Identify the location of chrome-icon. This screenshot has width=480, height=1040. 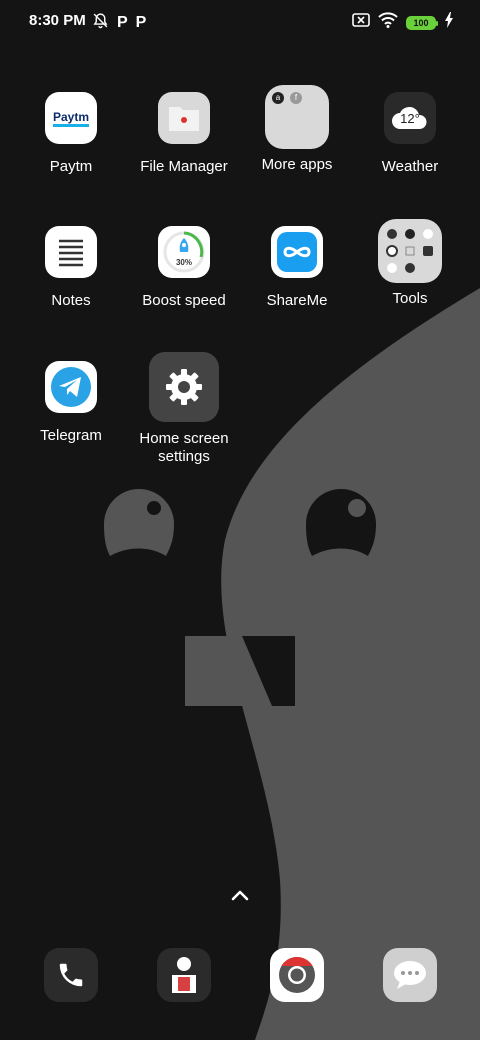
(297, 975).